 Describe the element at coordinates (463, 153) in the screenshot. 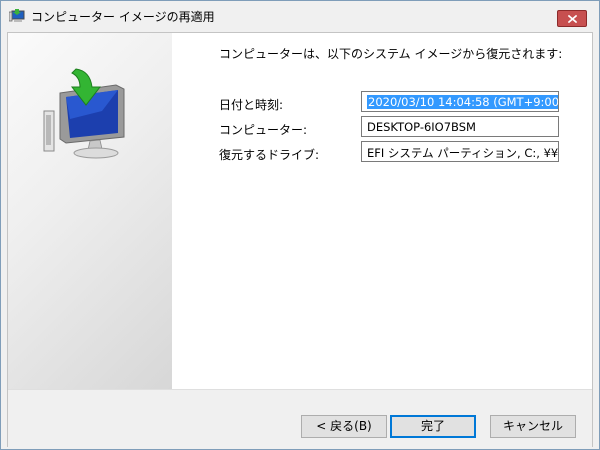

I see `restore-drive-value: EFI システム パーティション, C:, ¥¥?¥Volum` at that location.